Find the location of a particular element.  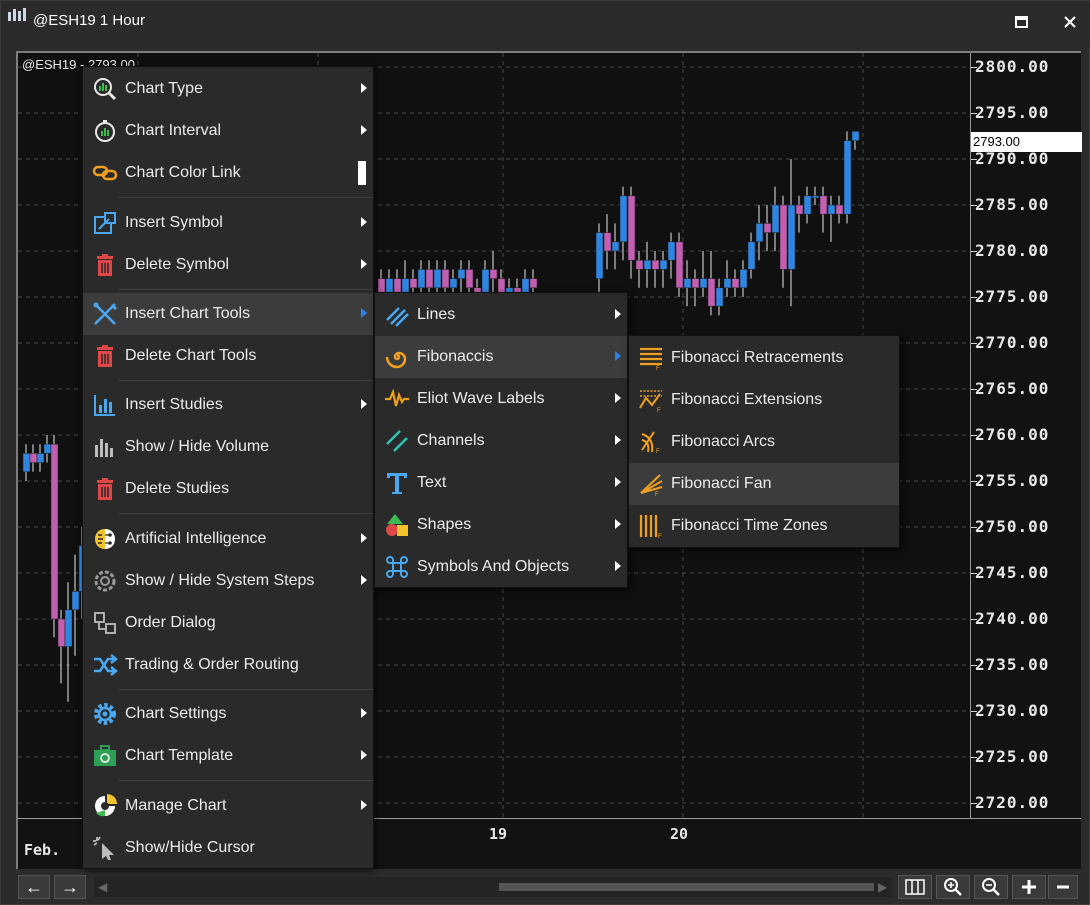

title-bar: @ESH19 1 Hour is located at coordinates (545, 23).